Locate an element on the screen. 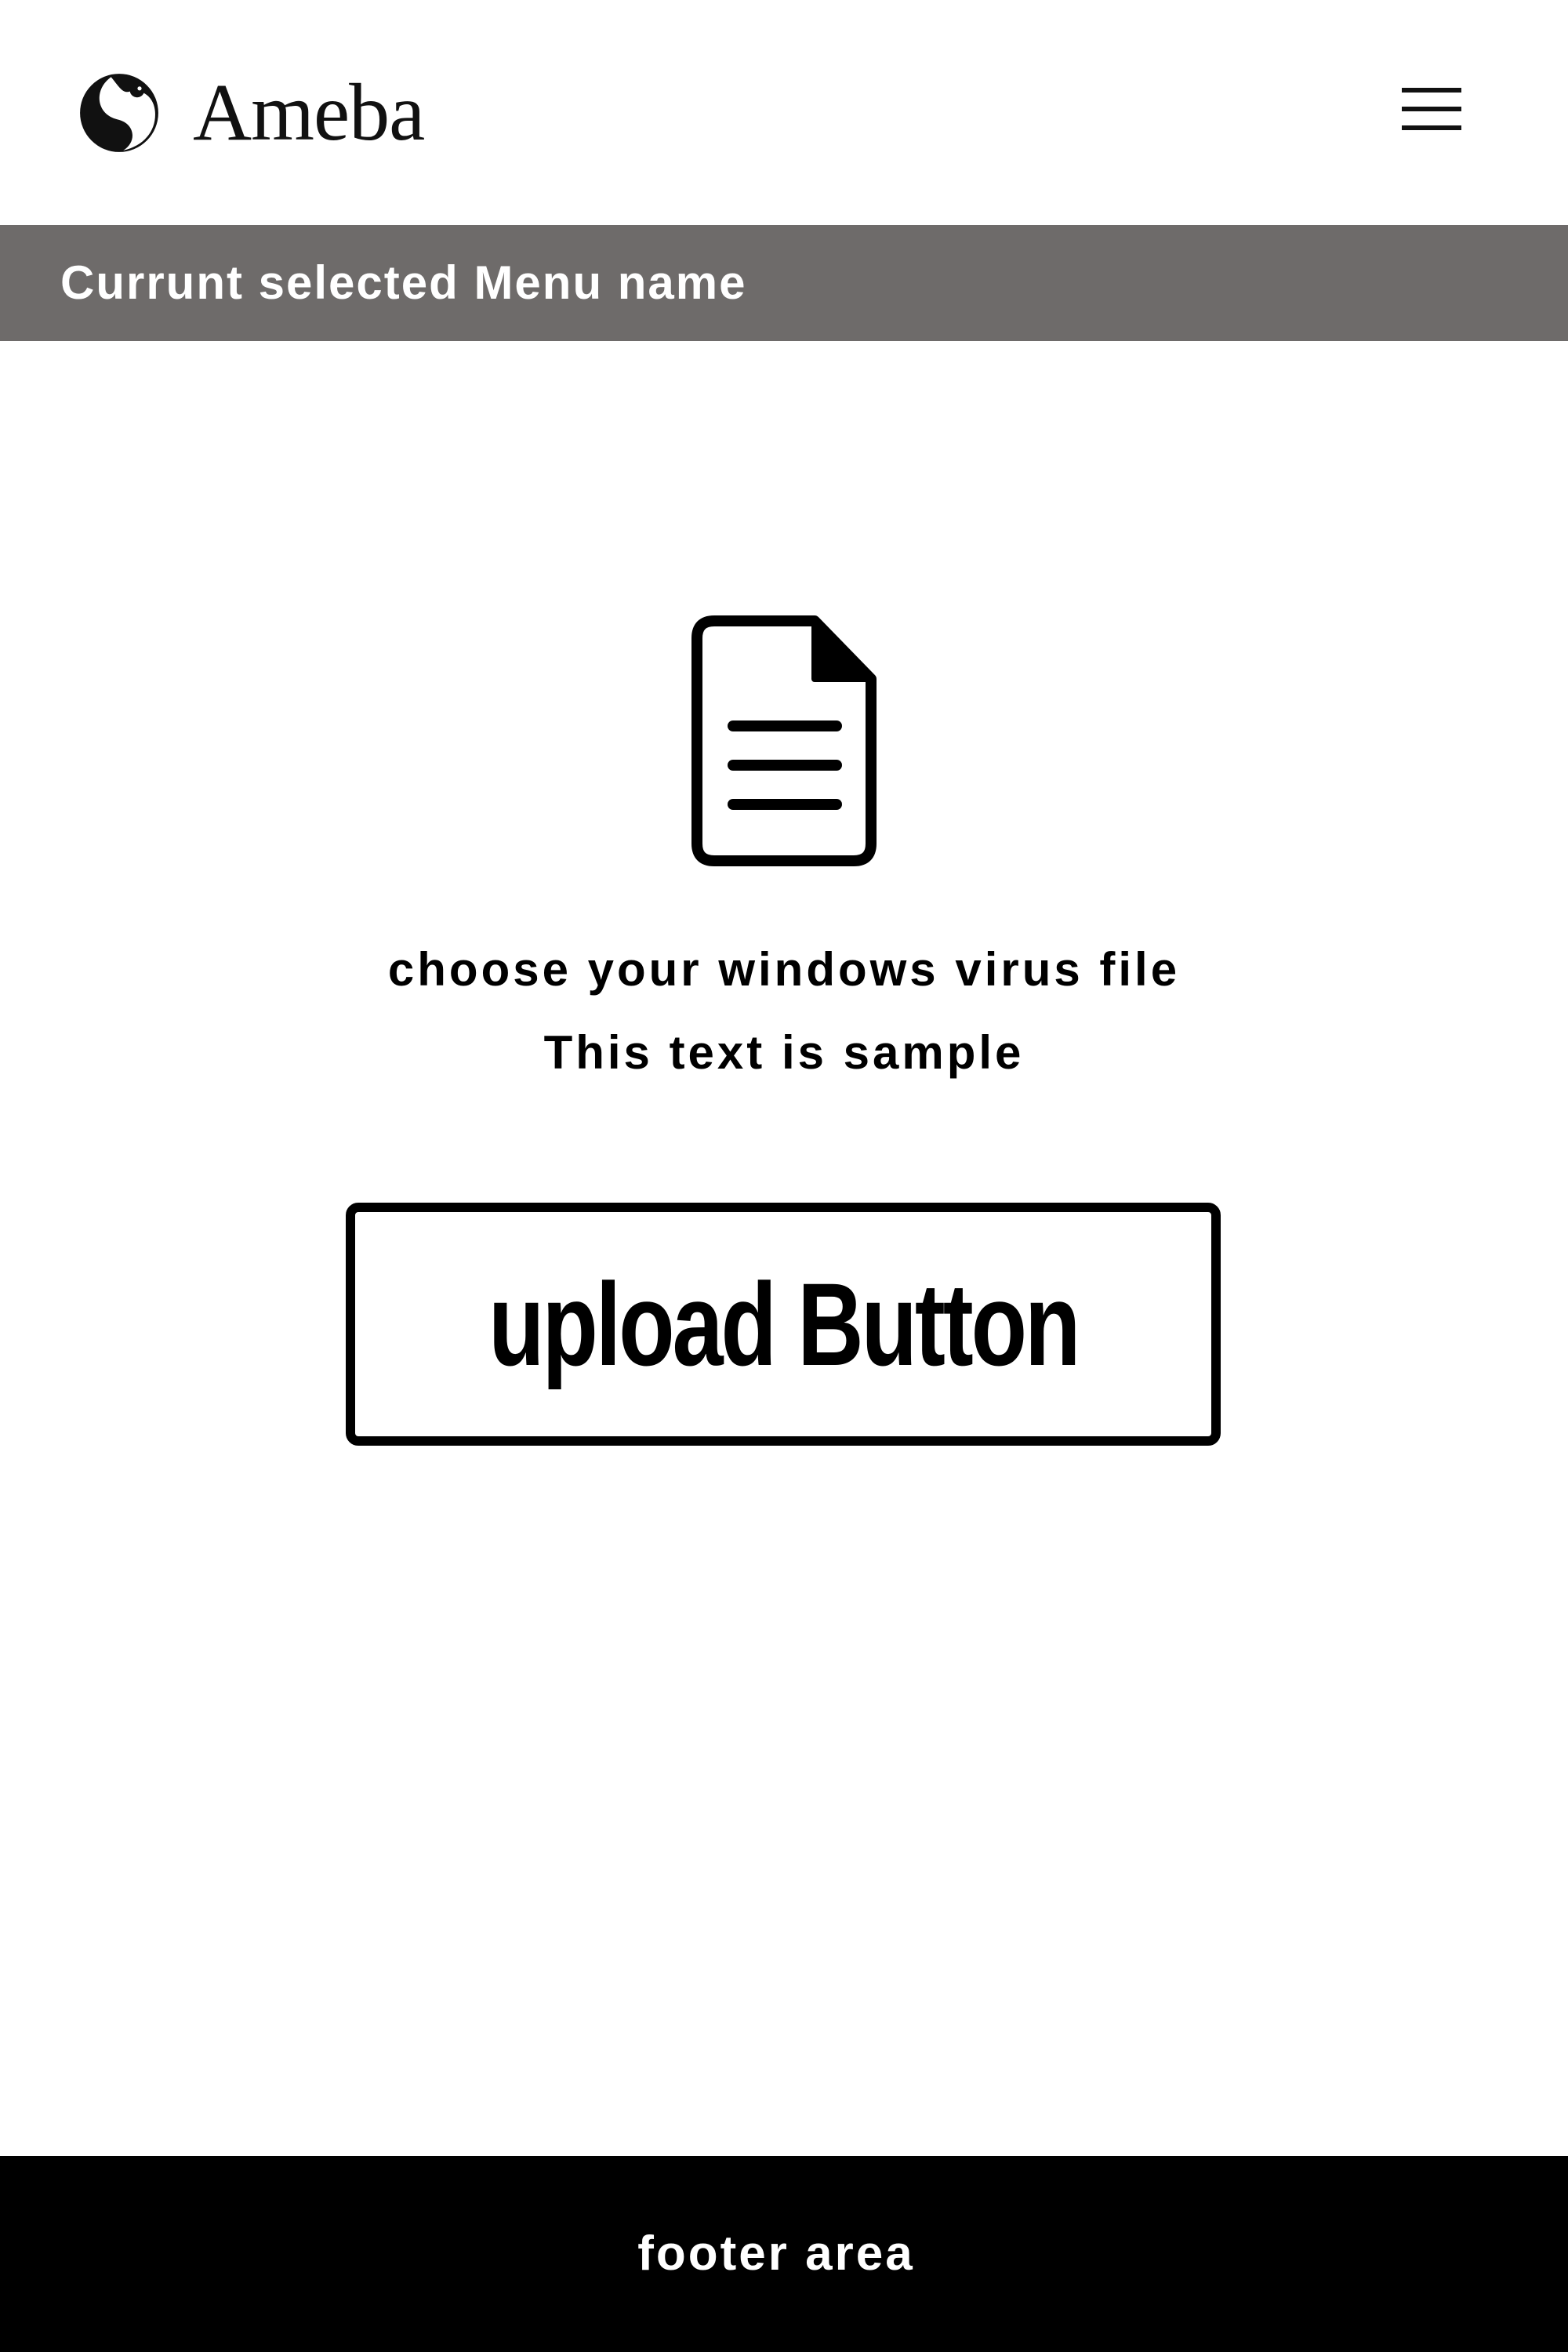 This screenshot has width=1568, height=2352. app-header: Ameba is located at coordinates (784, 112).